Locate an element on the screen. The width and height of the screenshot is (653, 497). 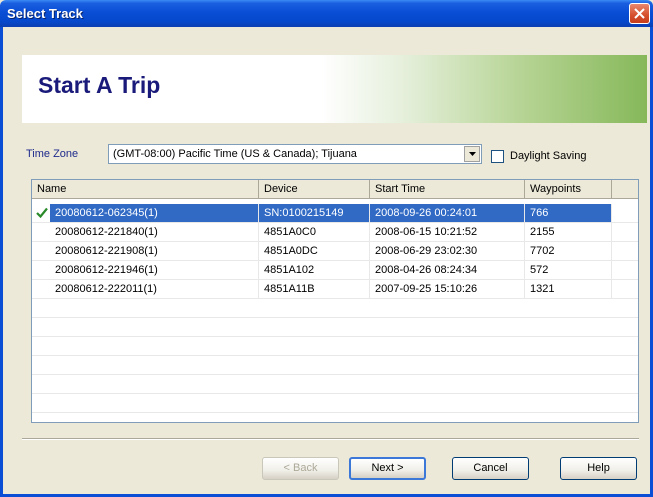
cell-device: SN:0100215149 is located at coordinates (314, 213).